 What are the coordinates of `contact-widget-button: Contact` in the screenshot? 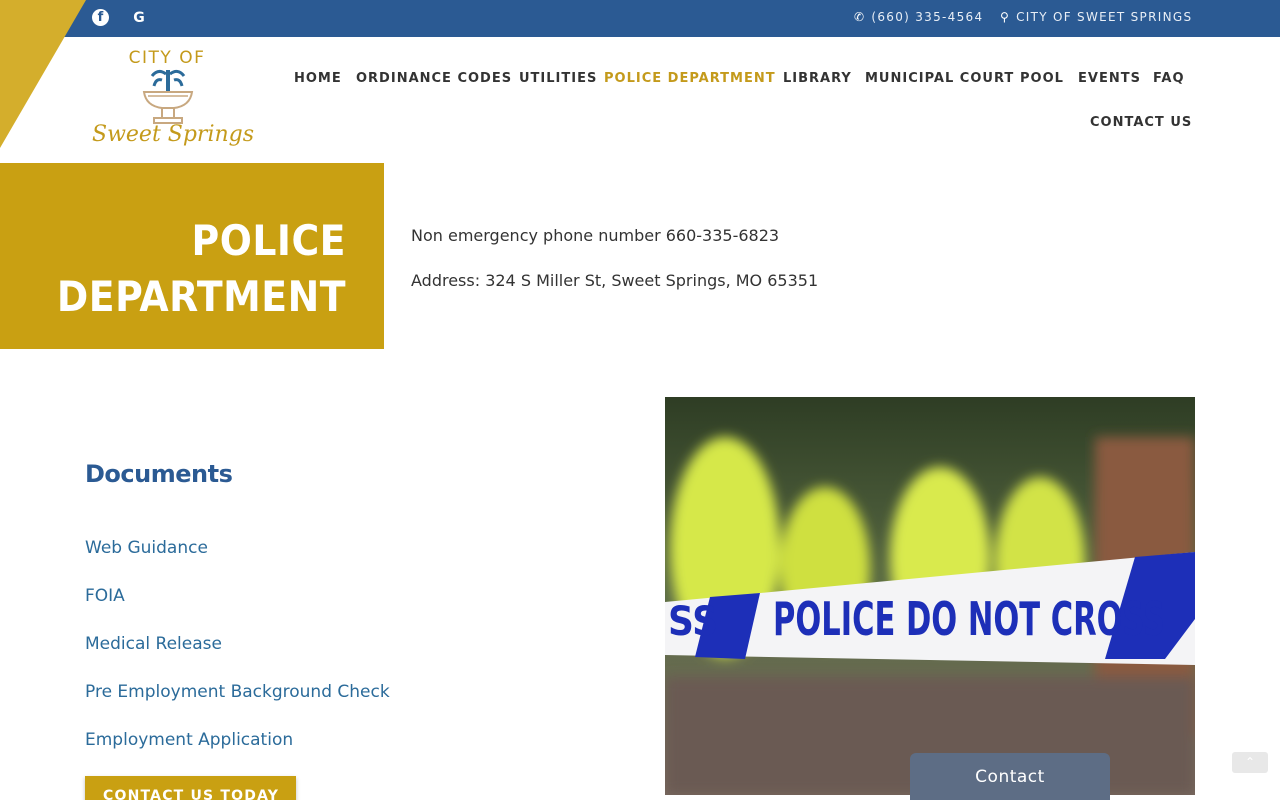 It's located at (1010, 776).